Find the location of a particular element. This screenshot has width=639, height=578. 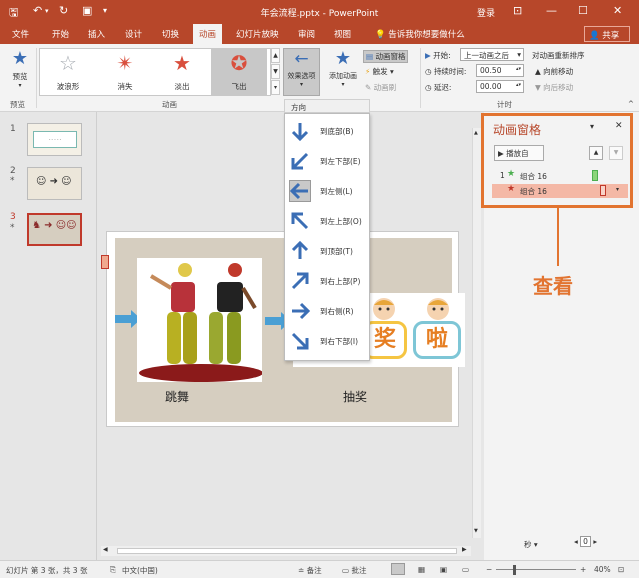

zoom-in-icon: + is located at coordinates (583, 569).